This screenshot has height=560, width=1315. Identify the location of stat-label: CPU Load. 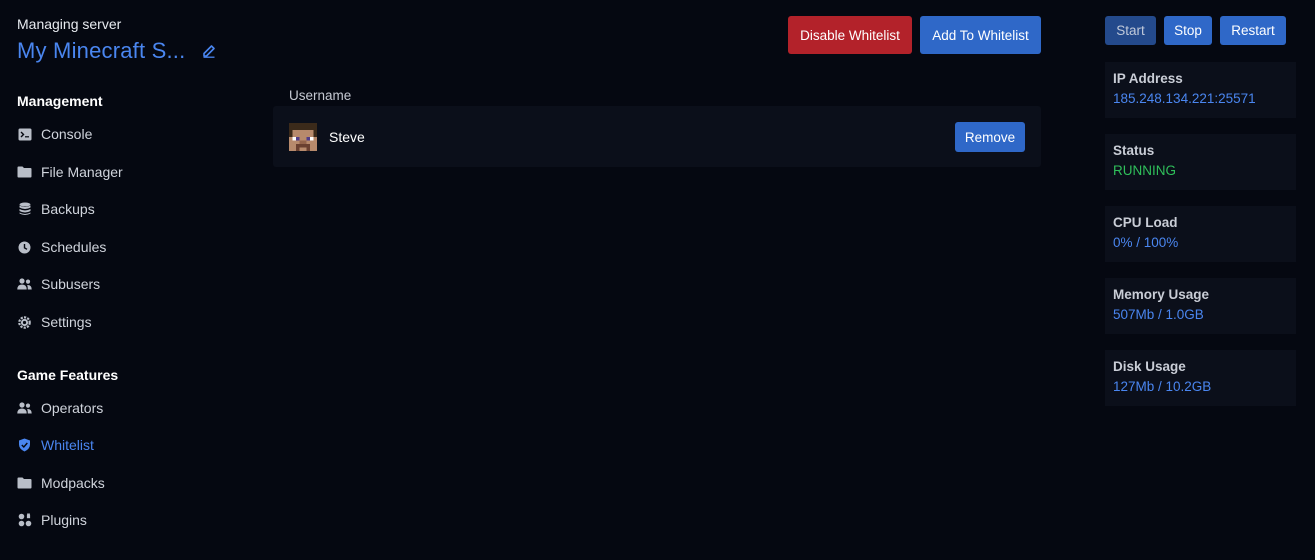
(1145, 222).